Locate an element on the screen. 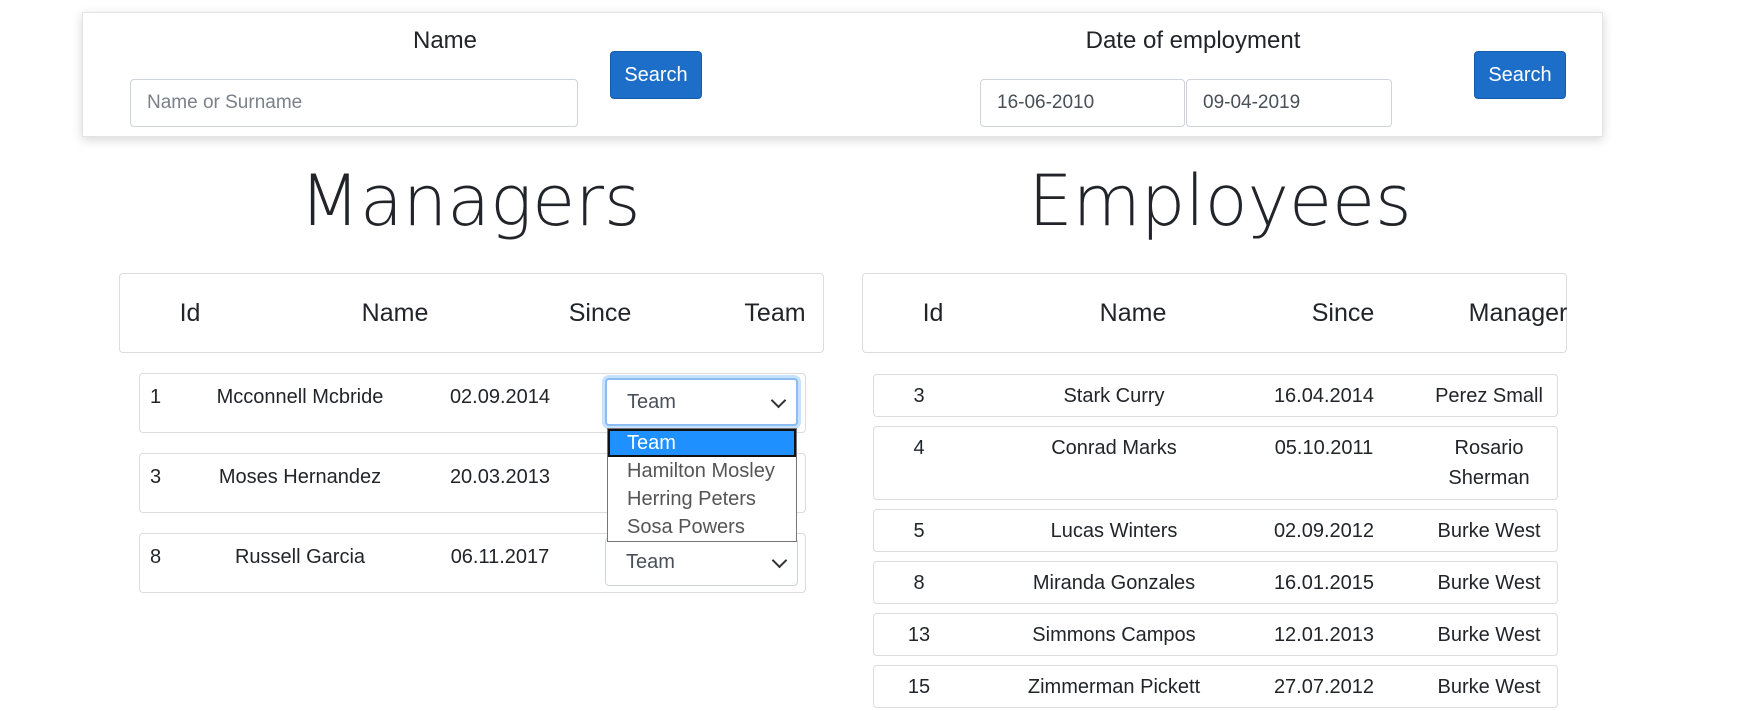  employee-row: 3 Stark Curry 16.04.2014 Perez Small is located at coordinates (1215, 395).